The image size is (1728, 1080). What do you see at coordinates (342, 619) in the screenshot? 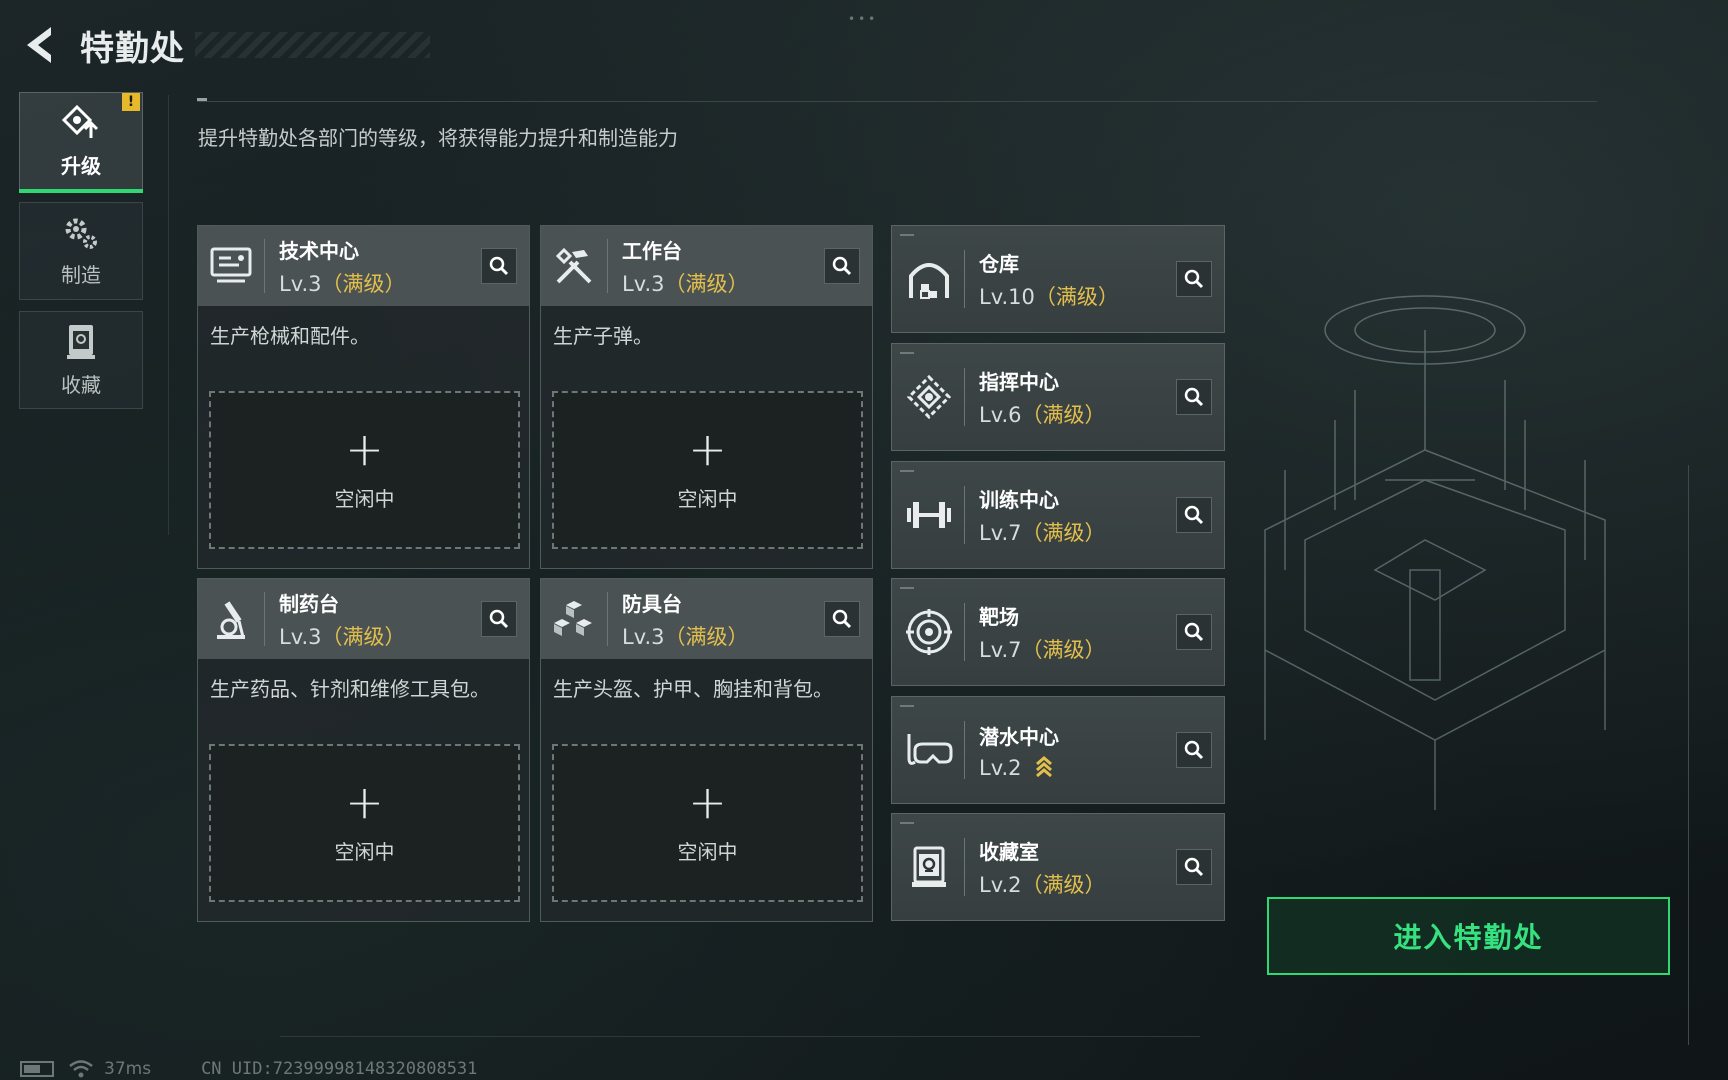
I see `card-titles: 制药台 Lv.3（满级）` at bounding box center [342, 619].